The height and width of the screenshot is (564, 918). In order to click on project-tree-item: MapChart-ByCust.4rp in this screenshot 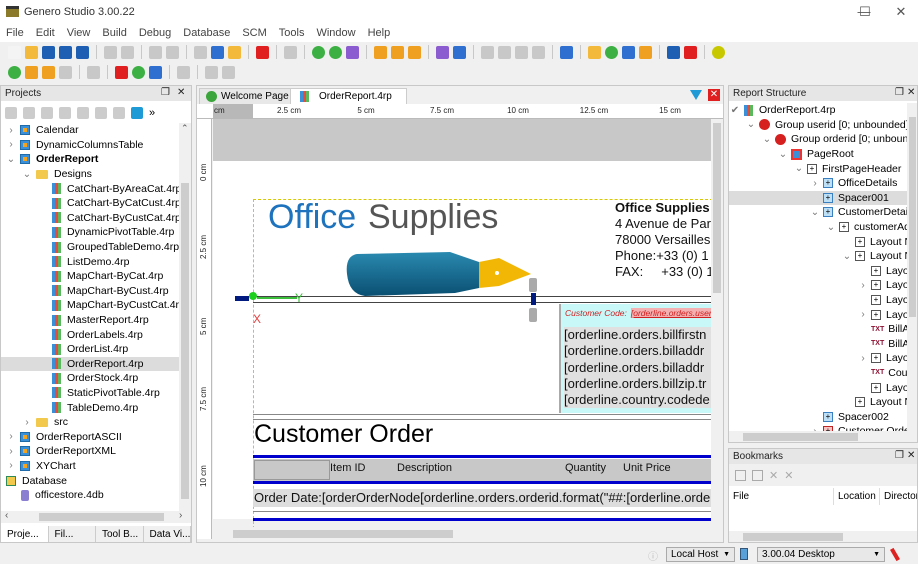, I will do `click(90, 291)`.